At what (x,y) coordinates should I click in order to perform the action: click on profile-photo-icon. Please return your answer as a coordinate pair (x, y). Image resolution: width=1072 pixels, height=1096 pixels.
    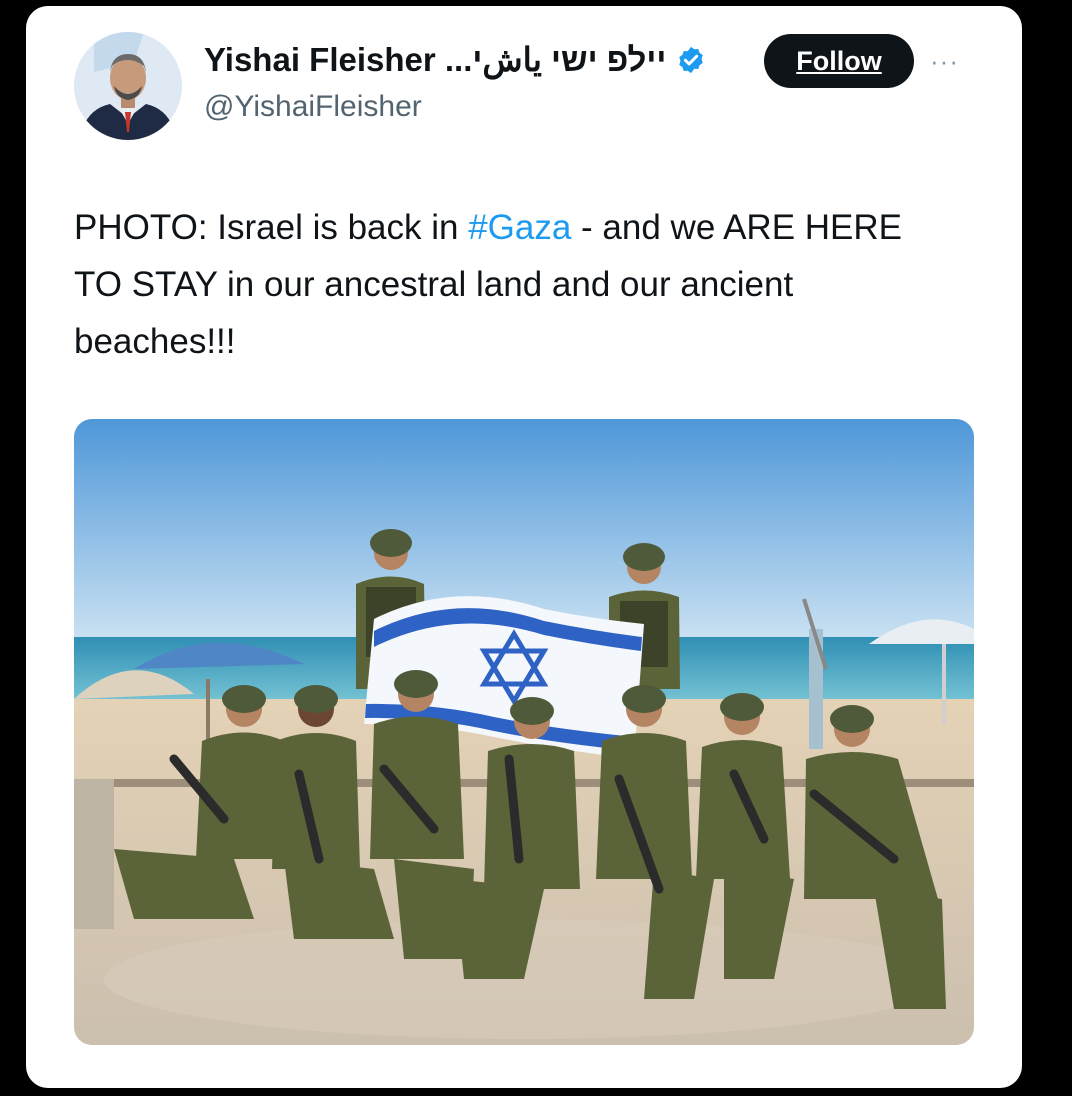
    Looking at the image, I should click on (128, 86).